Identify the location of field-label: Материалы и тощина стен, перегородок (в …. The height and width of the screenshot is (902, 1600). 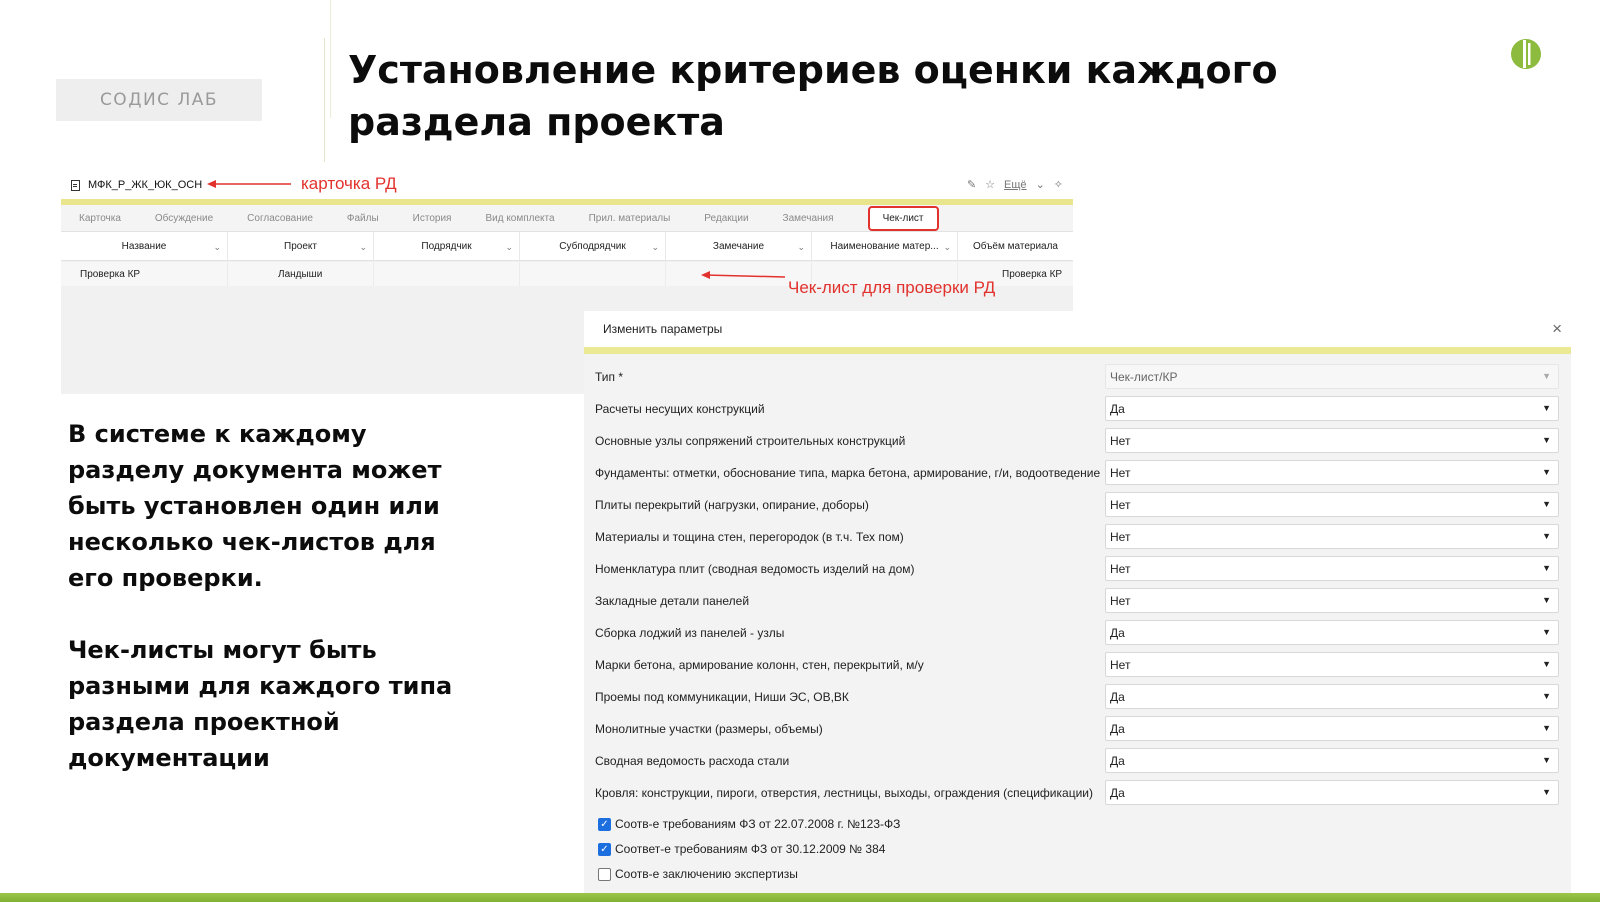
(749, 537).